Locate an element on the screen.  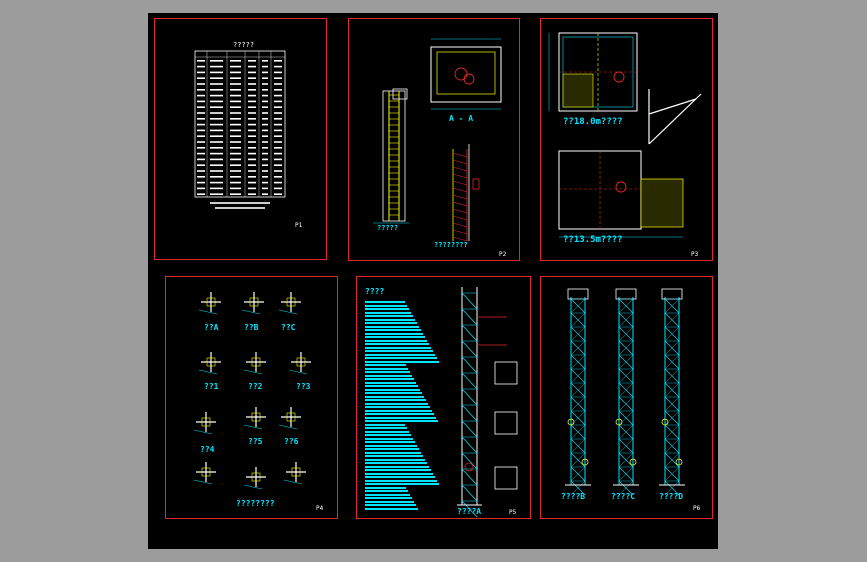
top-plan-title: ??18.0m???? is located at coordinates (593, 122).